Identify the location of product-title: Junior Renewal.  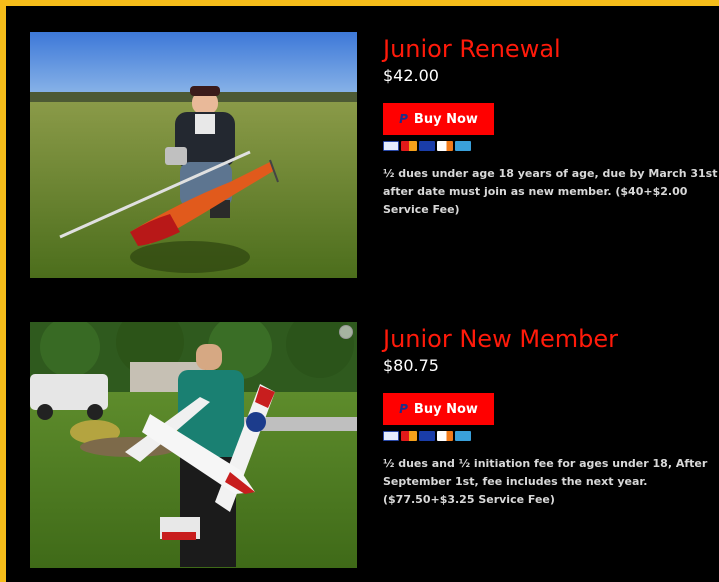
(472, 49).